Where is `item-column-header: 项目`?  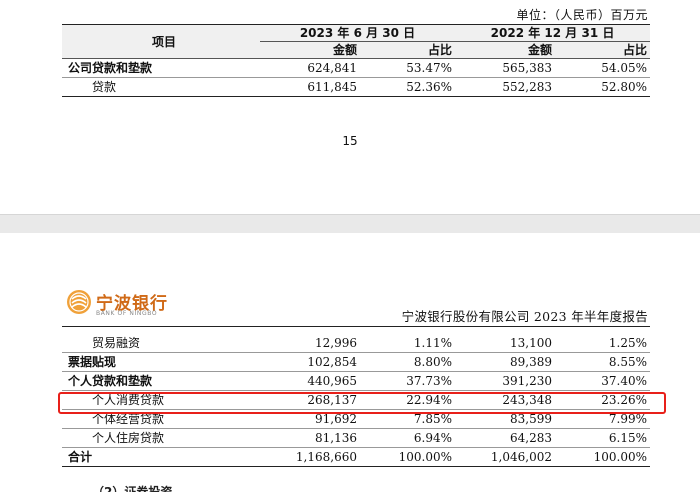
item-column-header: 项目 is located at coordinates (161, 41).